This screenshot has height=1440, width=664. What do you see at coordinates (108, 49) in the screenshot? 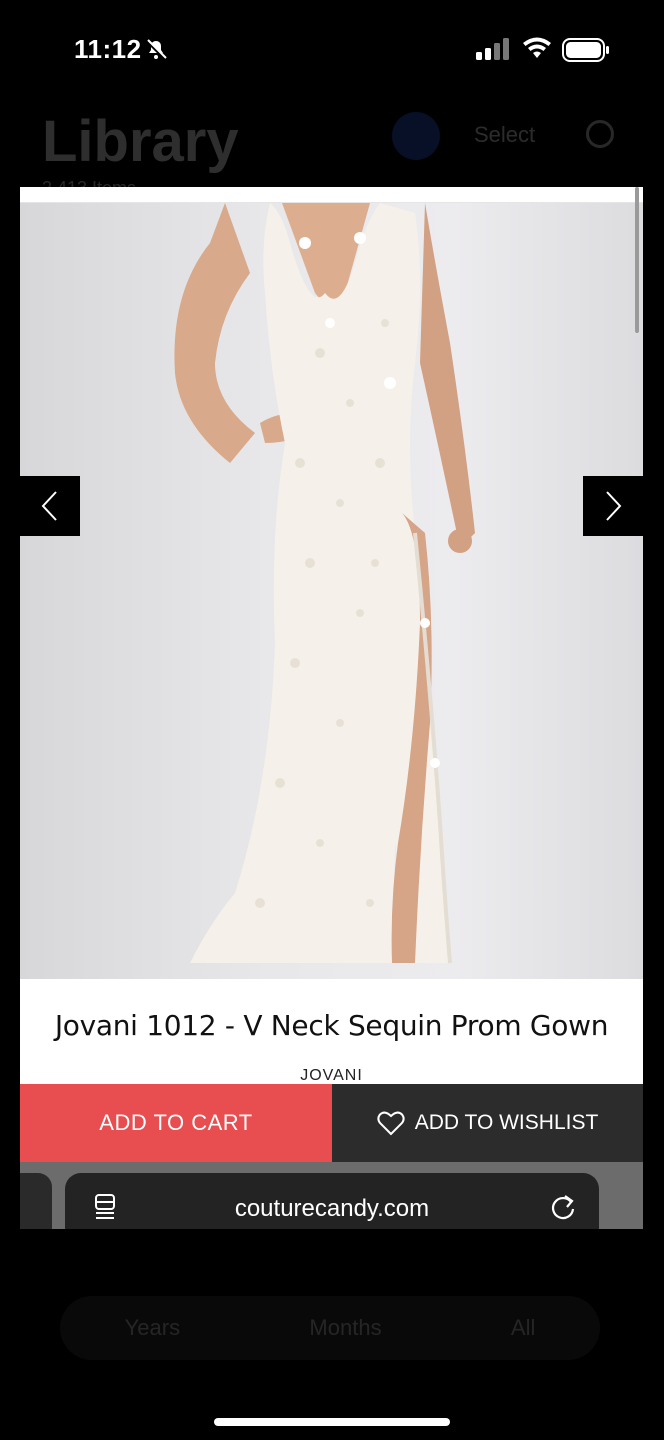
I see `status-time: 11:12` at bounding box center [108, 49].